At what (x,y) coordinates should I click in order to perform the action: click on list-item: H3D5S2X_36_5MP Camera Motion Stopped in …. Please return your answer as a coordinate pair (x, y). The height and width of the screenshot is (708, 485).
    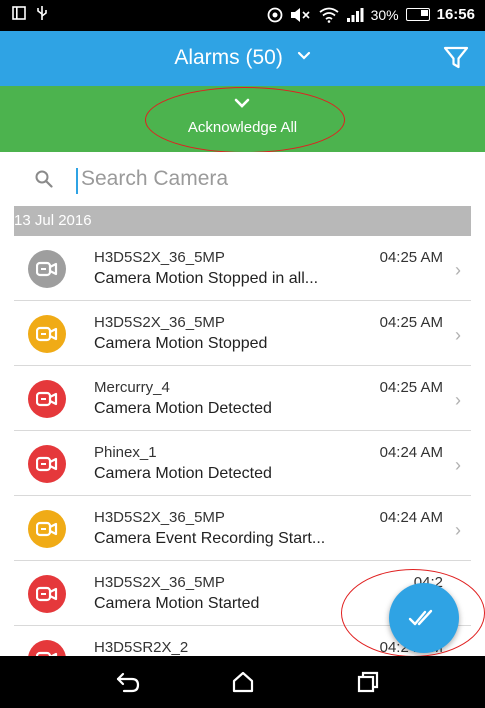
    Looking at the image, I should click on (242, 268).